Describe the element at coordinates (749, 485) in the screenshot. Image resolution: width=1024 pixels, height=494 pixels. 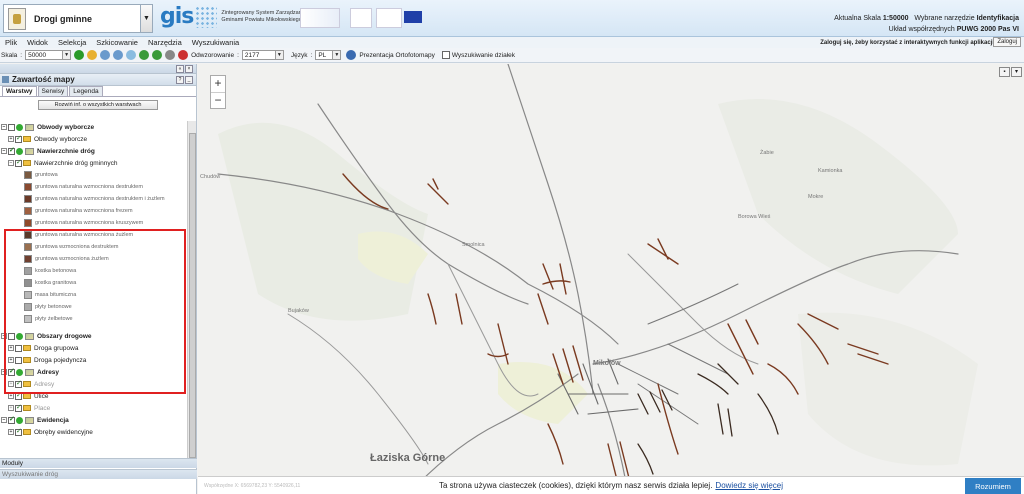
I see `cookie-more-link: Dowiedz się więcej` at that location.